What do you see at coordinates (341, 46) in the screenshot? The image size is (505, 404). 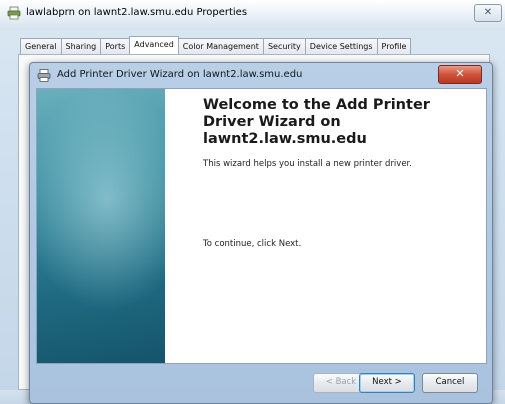 I see `tab-device-settings: Device Settings` at bounding box center [341, 46].